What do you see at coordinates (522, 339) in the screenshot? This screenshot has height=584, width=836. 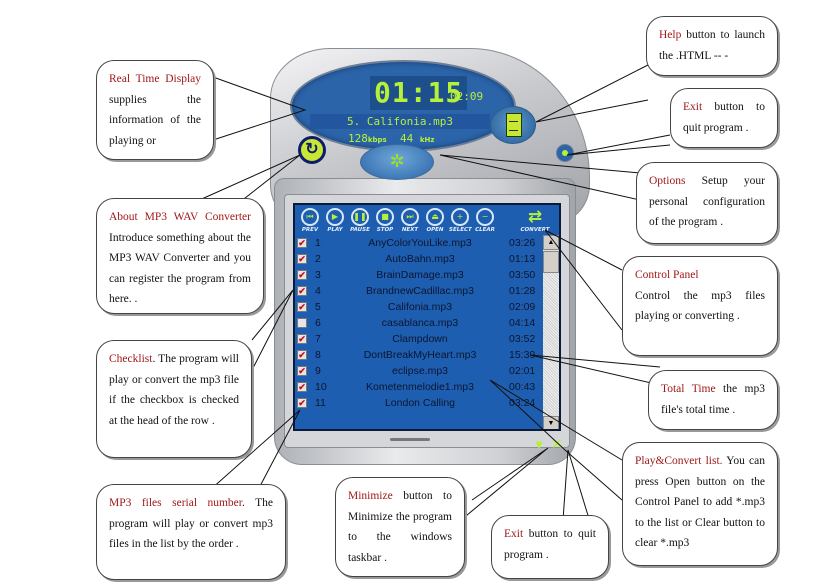 I see `file-total-time: 03:52` at bounding box center [522, 339].